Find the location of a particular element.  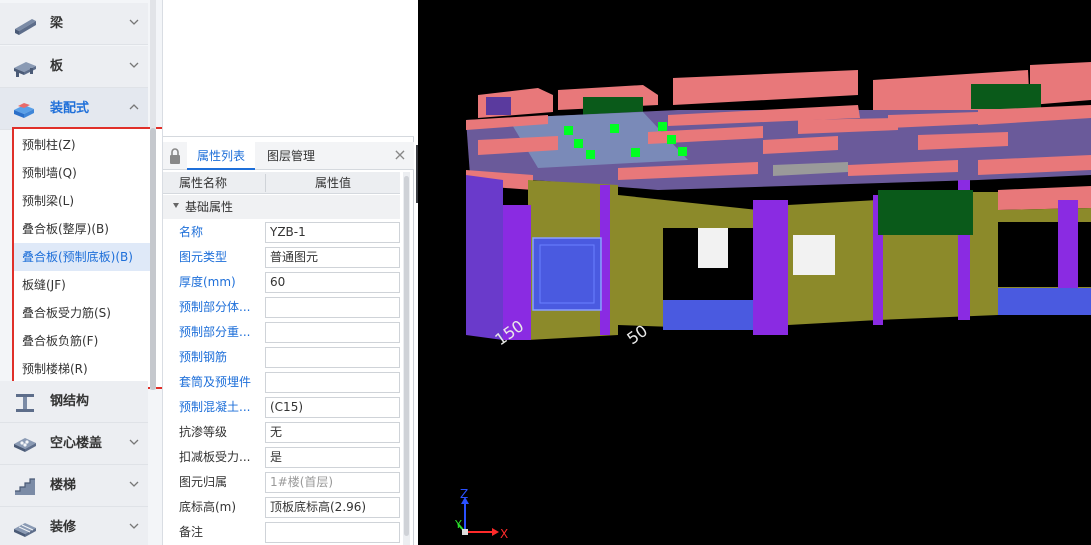

collapse-triangle-icon is located at coordinates (176, 205).